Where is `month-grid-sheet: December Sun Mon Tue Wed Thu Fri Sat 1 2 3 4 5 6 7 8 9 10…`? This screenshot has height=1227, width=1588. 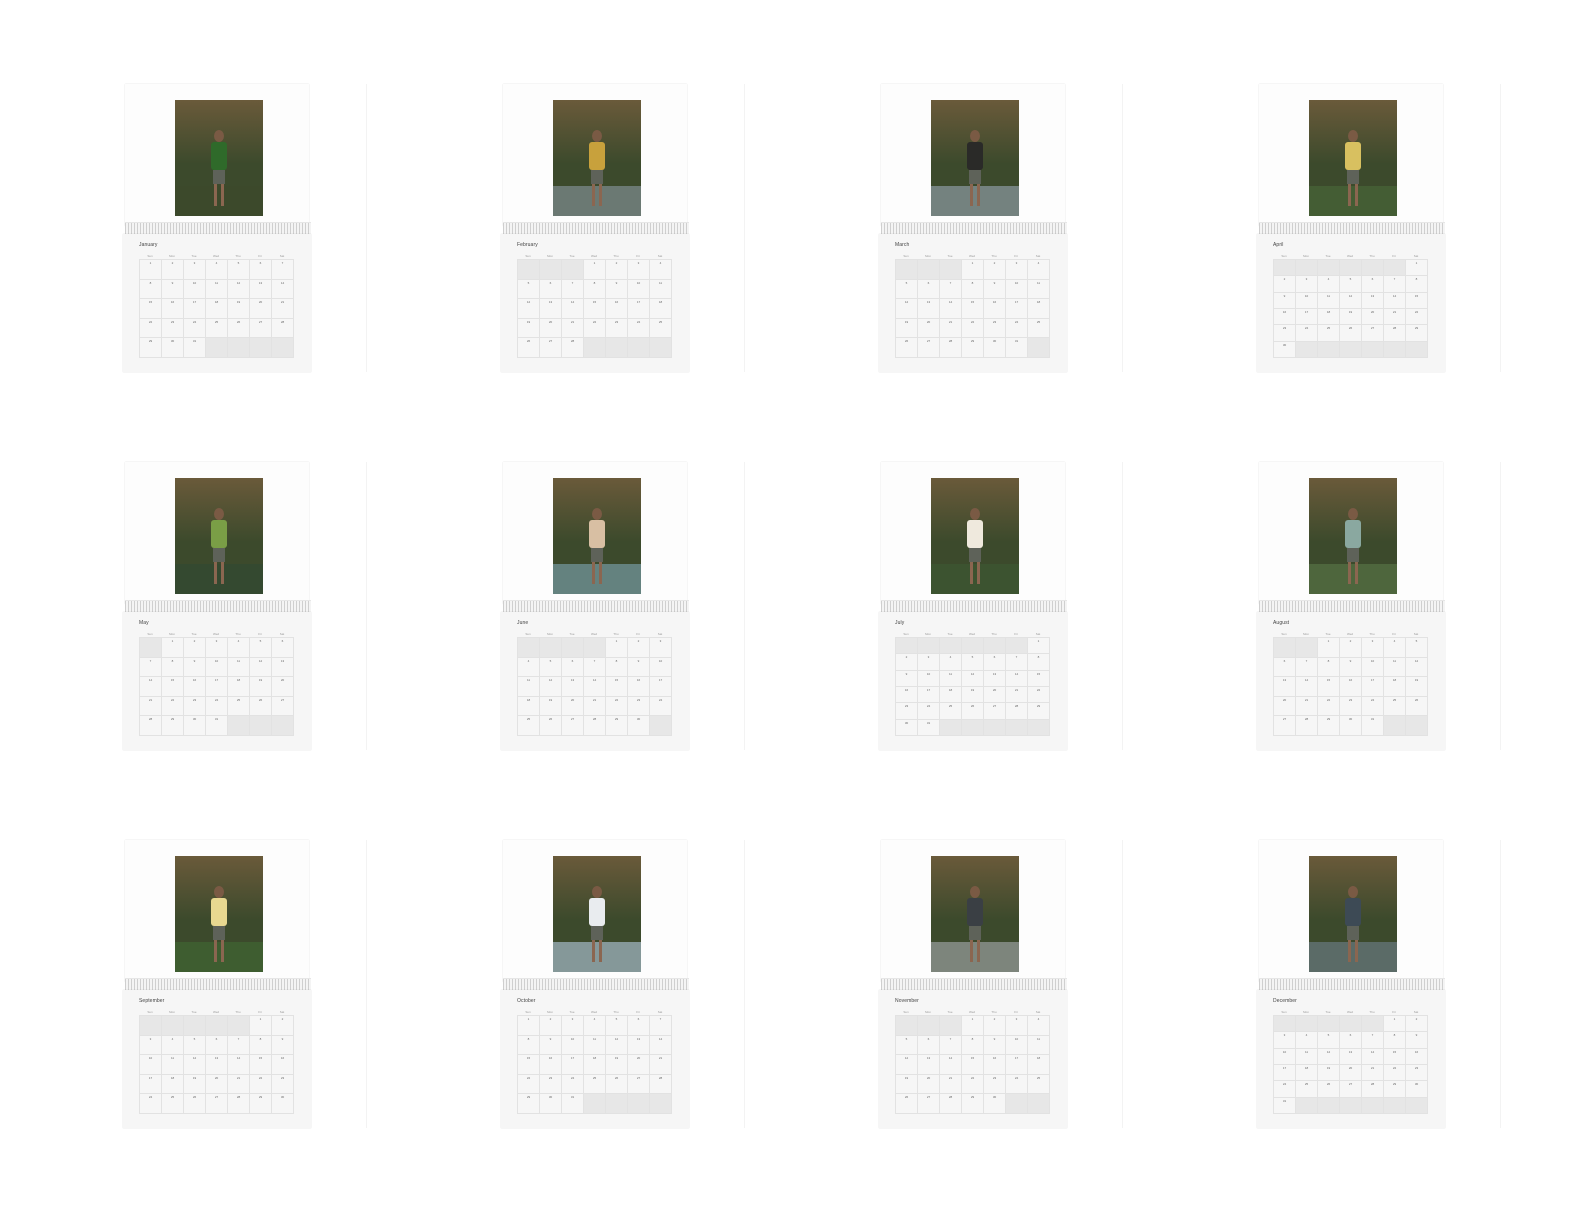
month-grid-sheet: December Sun Mon Tue Wed Thu Fri Sat 1 2 3 4 5 6 7 8 9 10… is located at coordinates (1351, 1059).